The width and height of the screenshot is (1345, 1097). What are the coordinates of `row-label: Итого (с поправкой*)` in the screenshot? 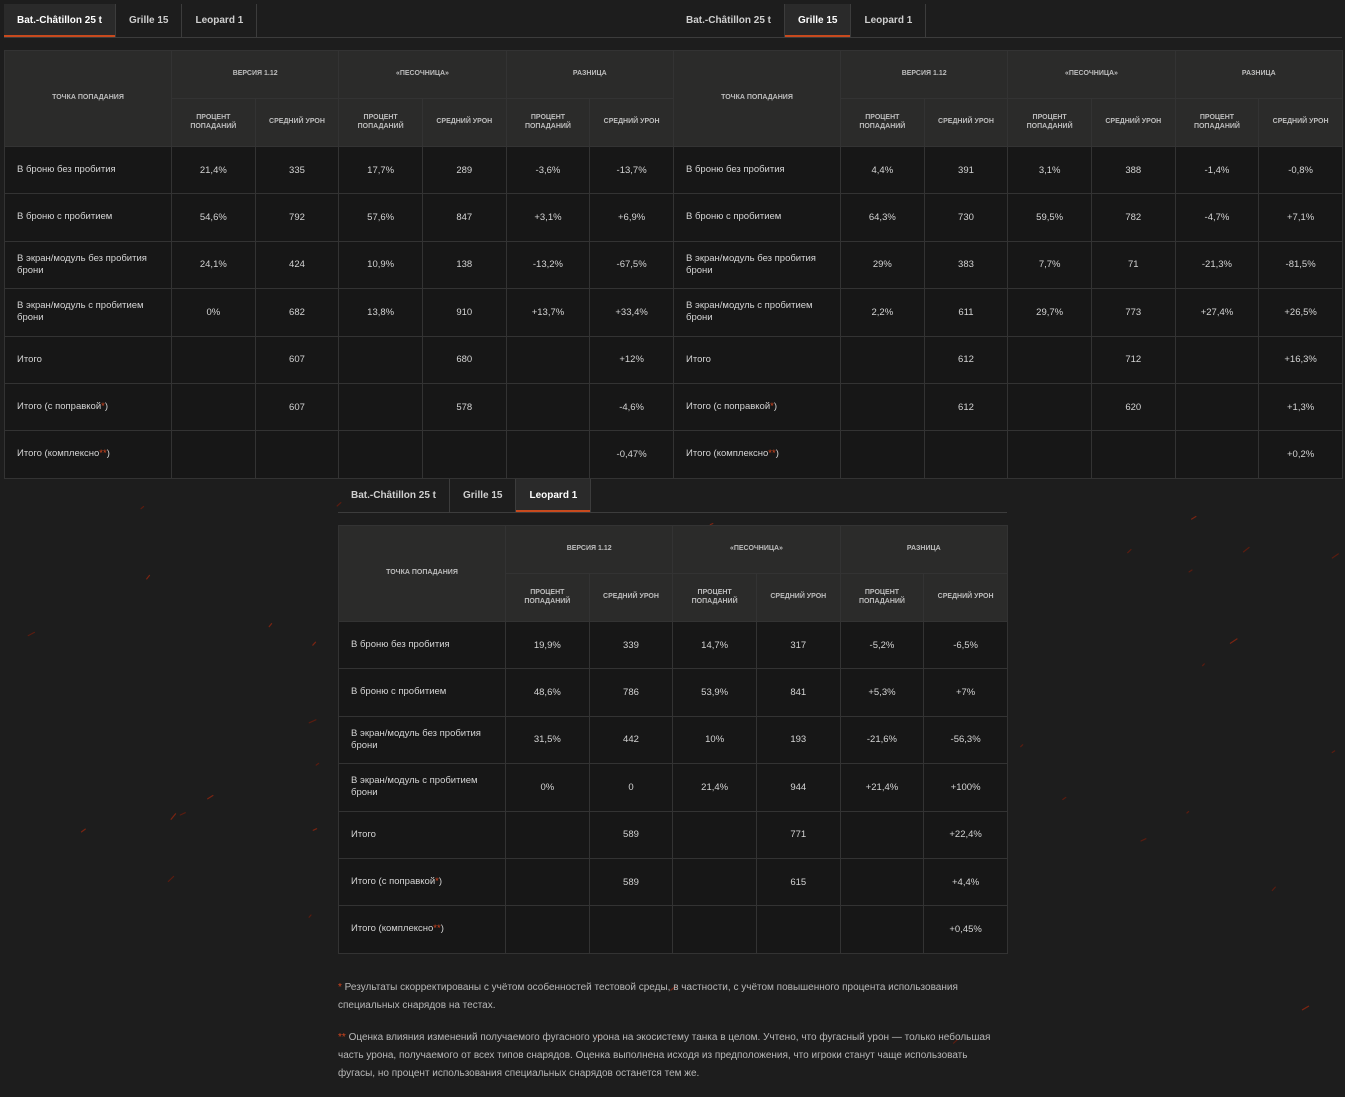 It's located at (757, 407).